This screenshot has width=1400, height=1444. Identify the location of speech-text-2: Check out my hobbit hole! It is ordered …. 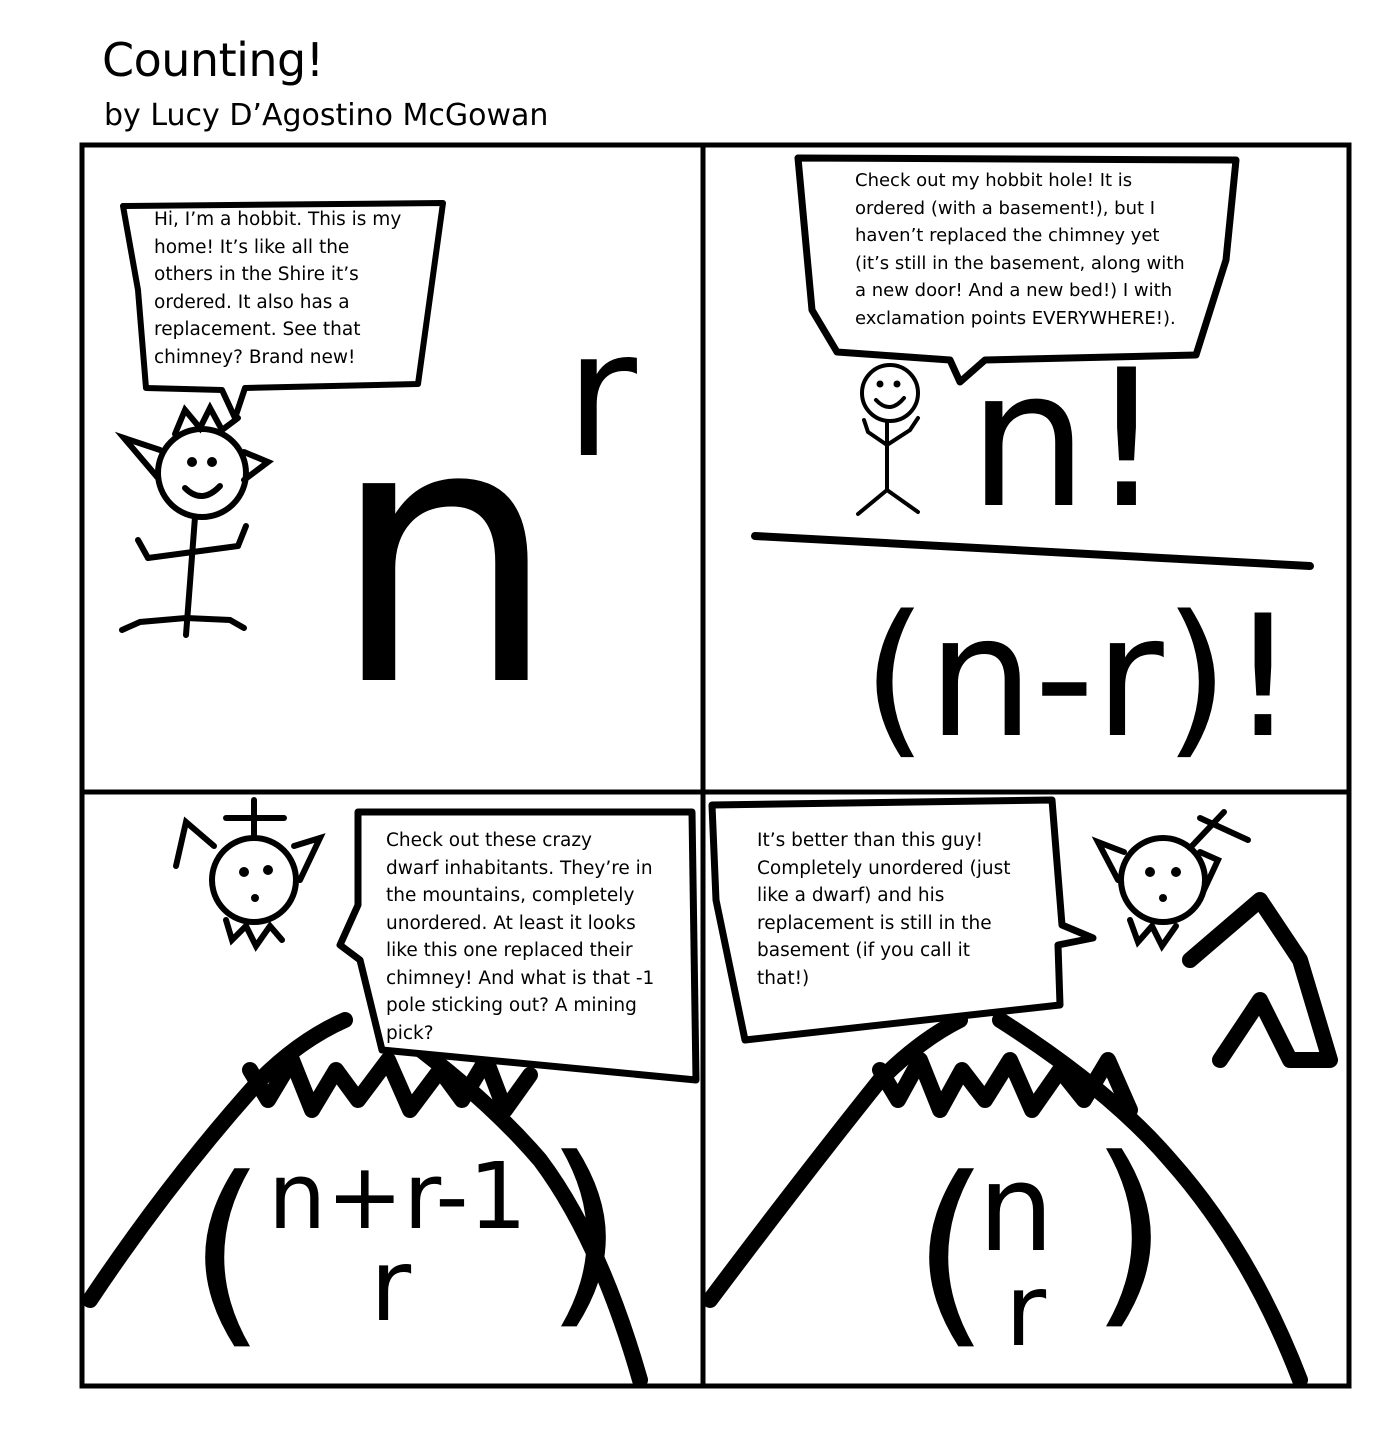
(1020, 249).